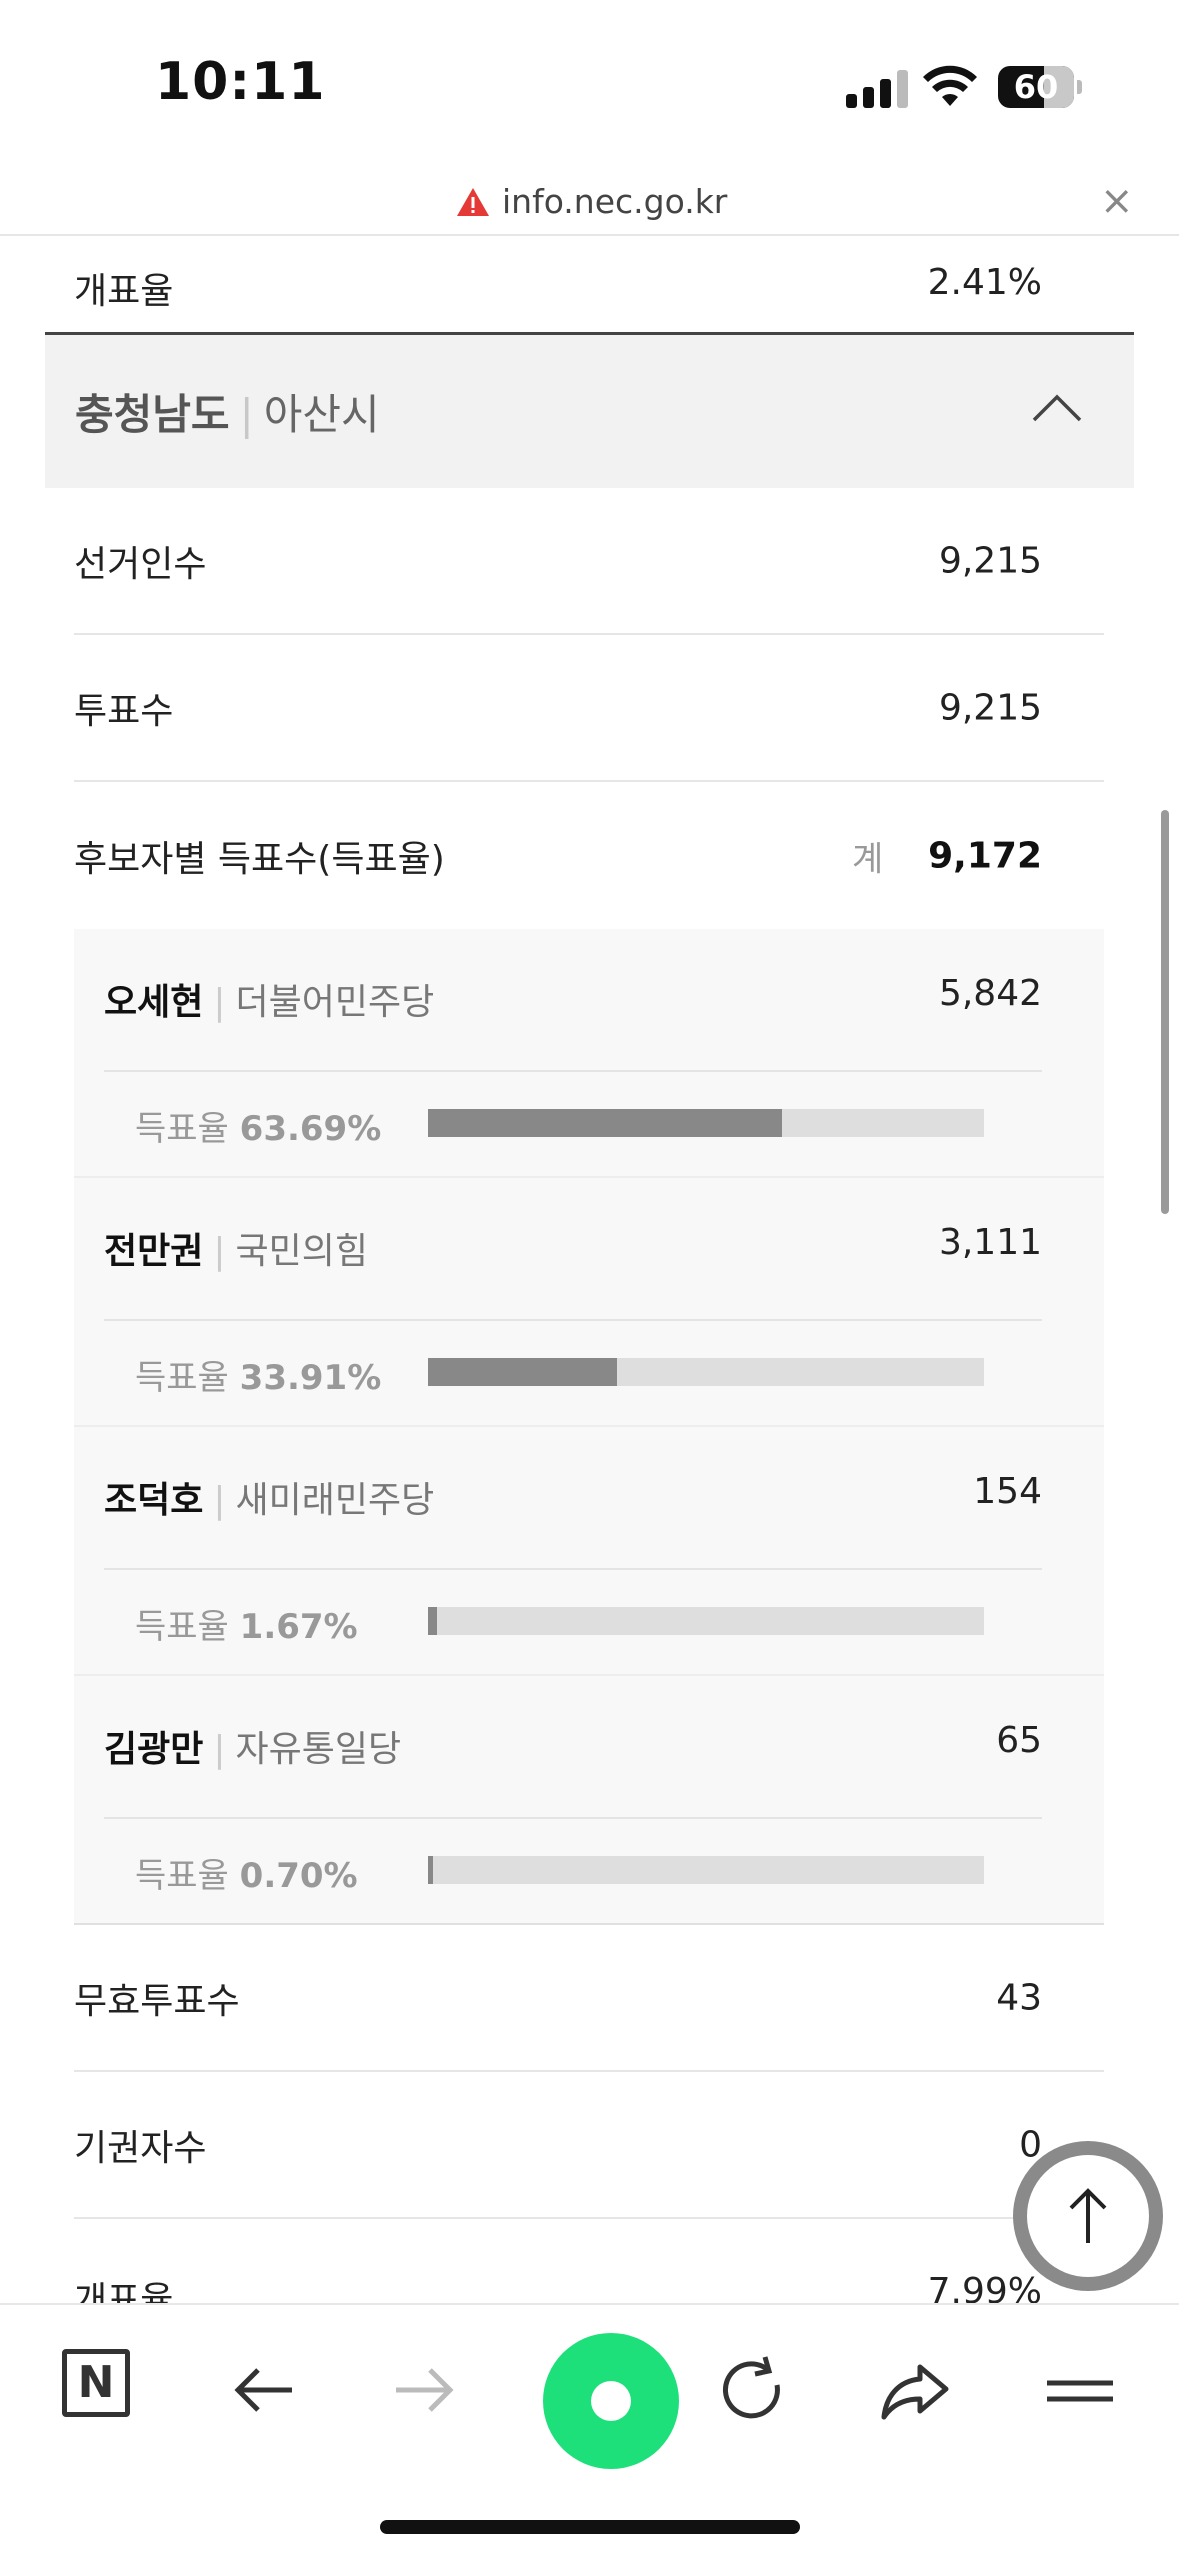 Image resolution: width=1179 pixels, height=2556 pixels. What do you see at coordinates (1165, 1012) in the screenshot?
I see `scrollbar-thumb` at bounding box center [1165, 1012].